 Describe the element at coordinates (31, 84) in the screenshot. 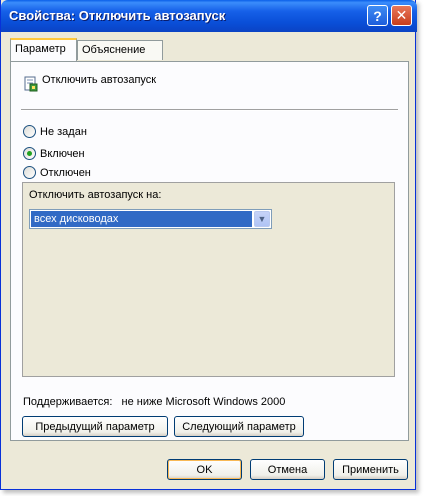

I see `policy-icon` at that location.